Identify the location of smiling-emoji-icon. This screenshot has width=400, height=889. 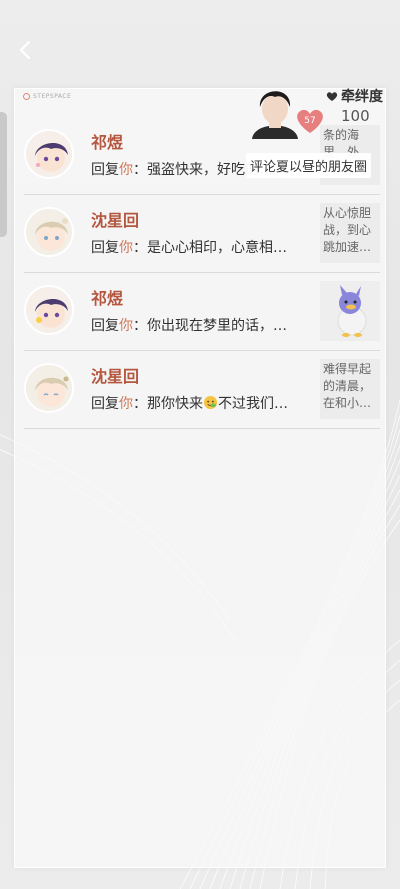
(210, 402).